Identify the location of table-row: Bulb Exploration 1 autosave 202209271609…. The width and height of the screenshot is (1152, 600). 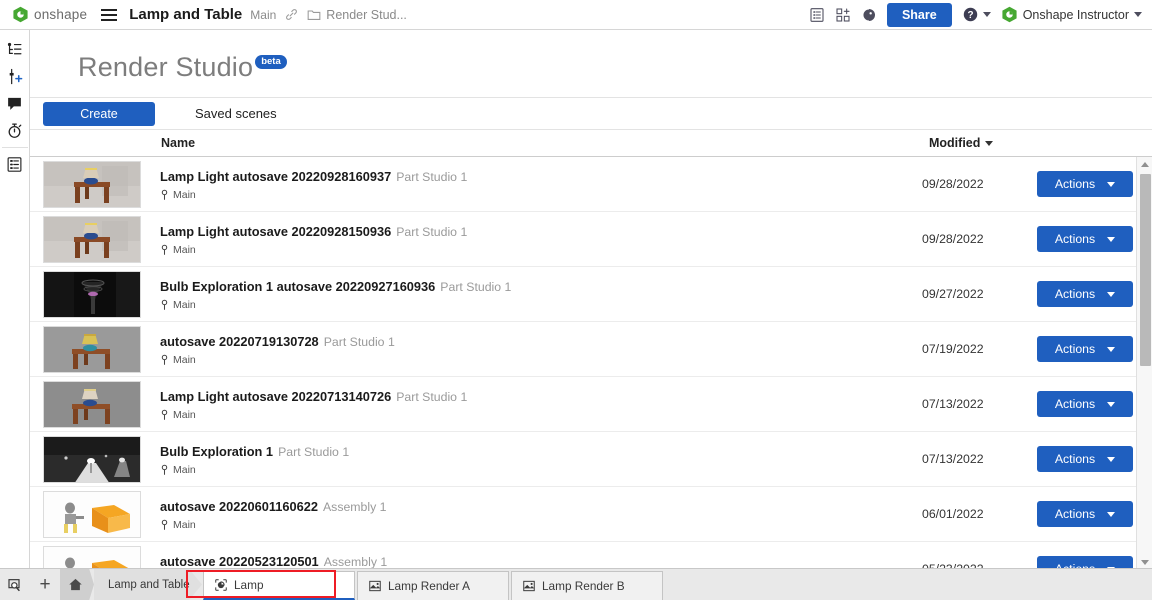
(591, 294).